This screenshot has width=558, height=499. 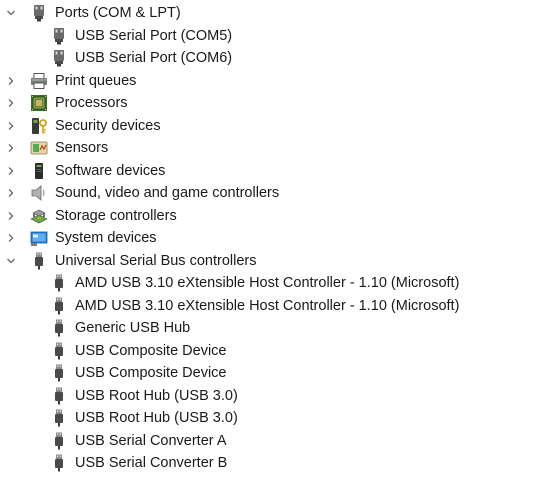 What do you see at coordinates (118, 13) in the screenshot?
I see `tree-category-label: Ports (COM & LPT)` at bounding box center [118, 13].